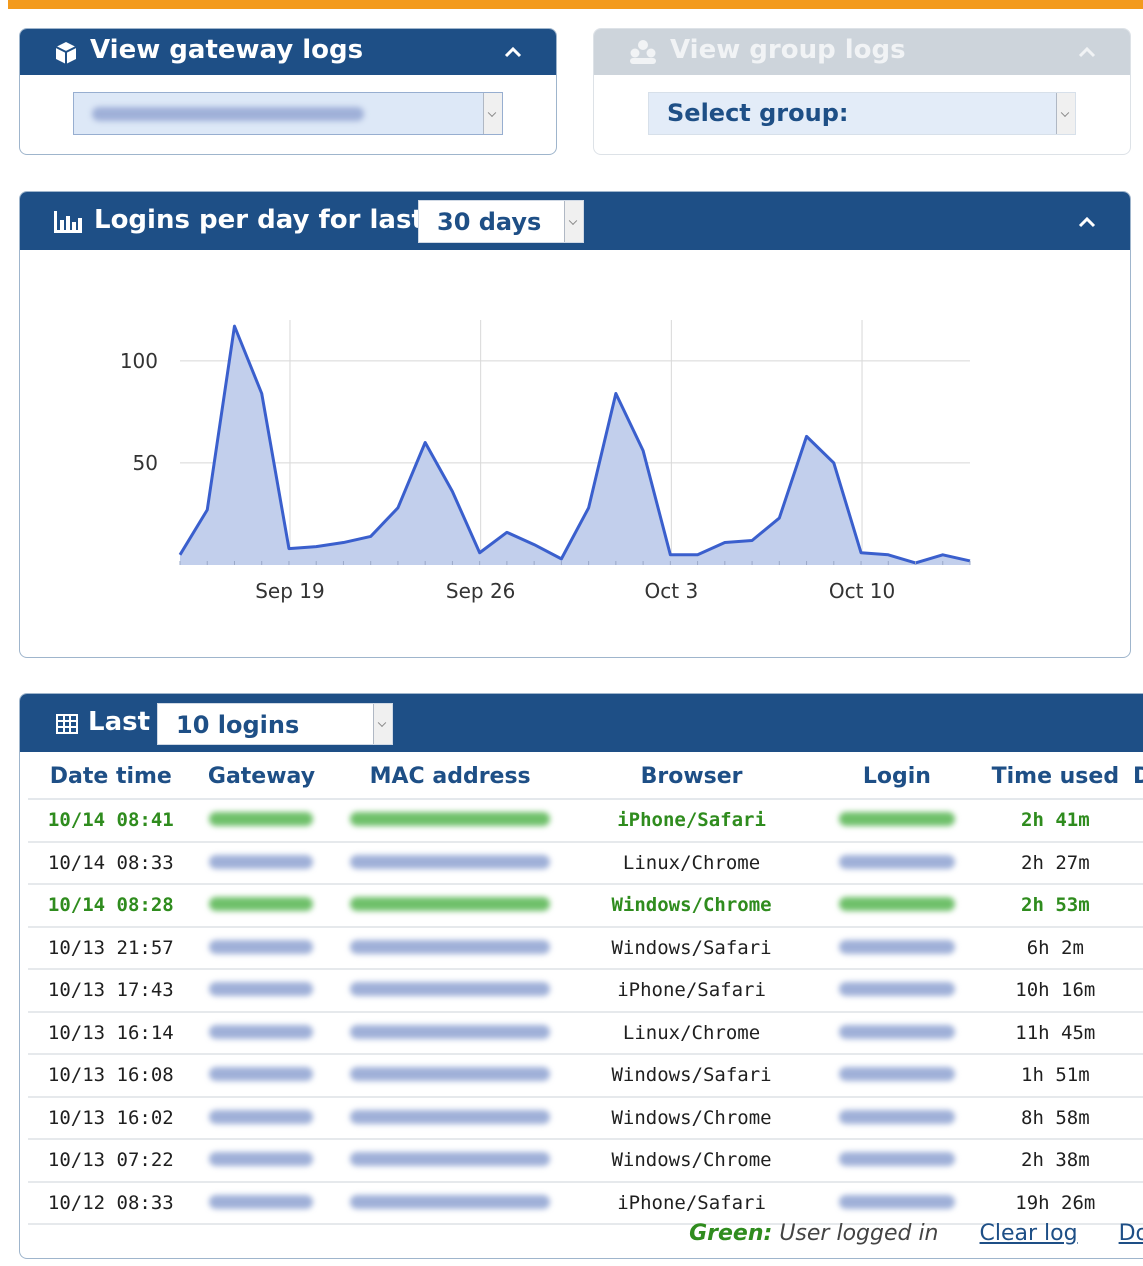 This screenshot has width=1143, height=1266. I want to click on x-tick-label: Sep 19, so click(290, 591).